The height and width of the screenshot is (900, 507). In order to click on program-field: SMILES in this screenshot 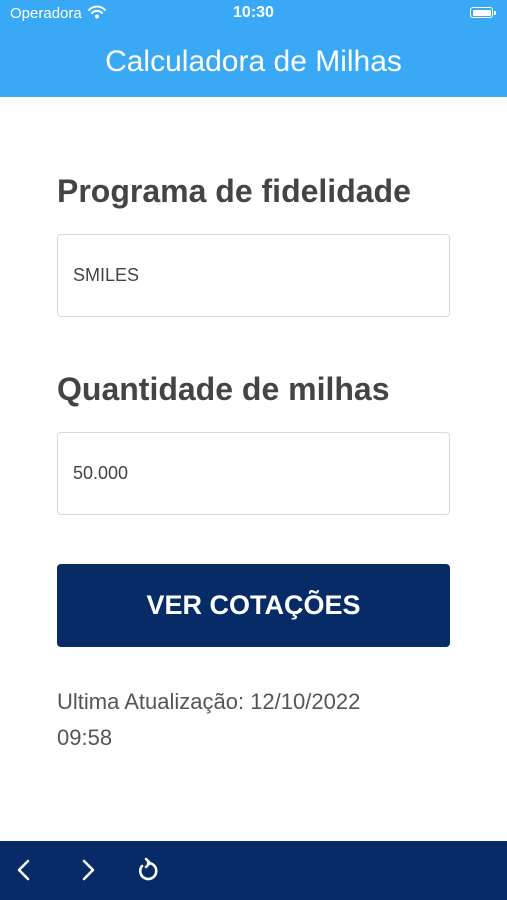, I will do `click(253, 275)`.